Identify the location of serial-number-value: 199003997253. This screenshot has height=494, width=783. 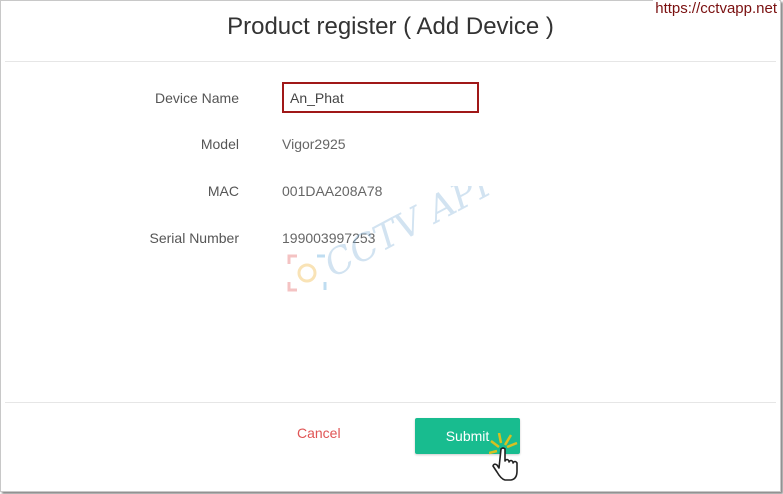
(329, 238).